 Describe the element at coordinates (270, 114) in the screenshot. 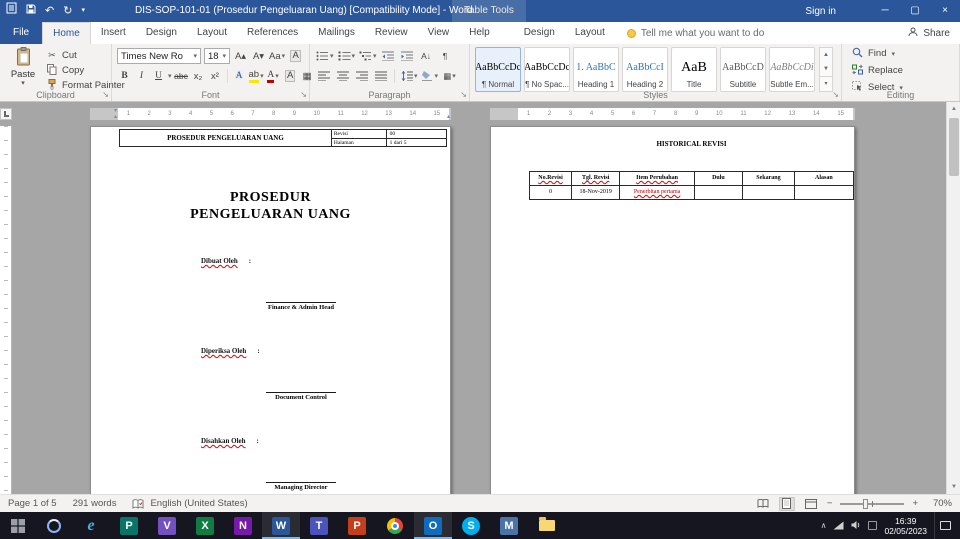

I see `horizontal-ruler-page1: 1 2 3 4 5 6 7 8 9 10 11 12 13 14 15 ▾ ▴ ▴` at that location.